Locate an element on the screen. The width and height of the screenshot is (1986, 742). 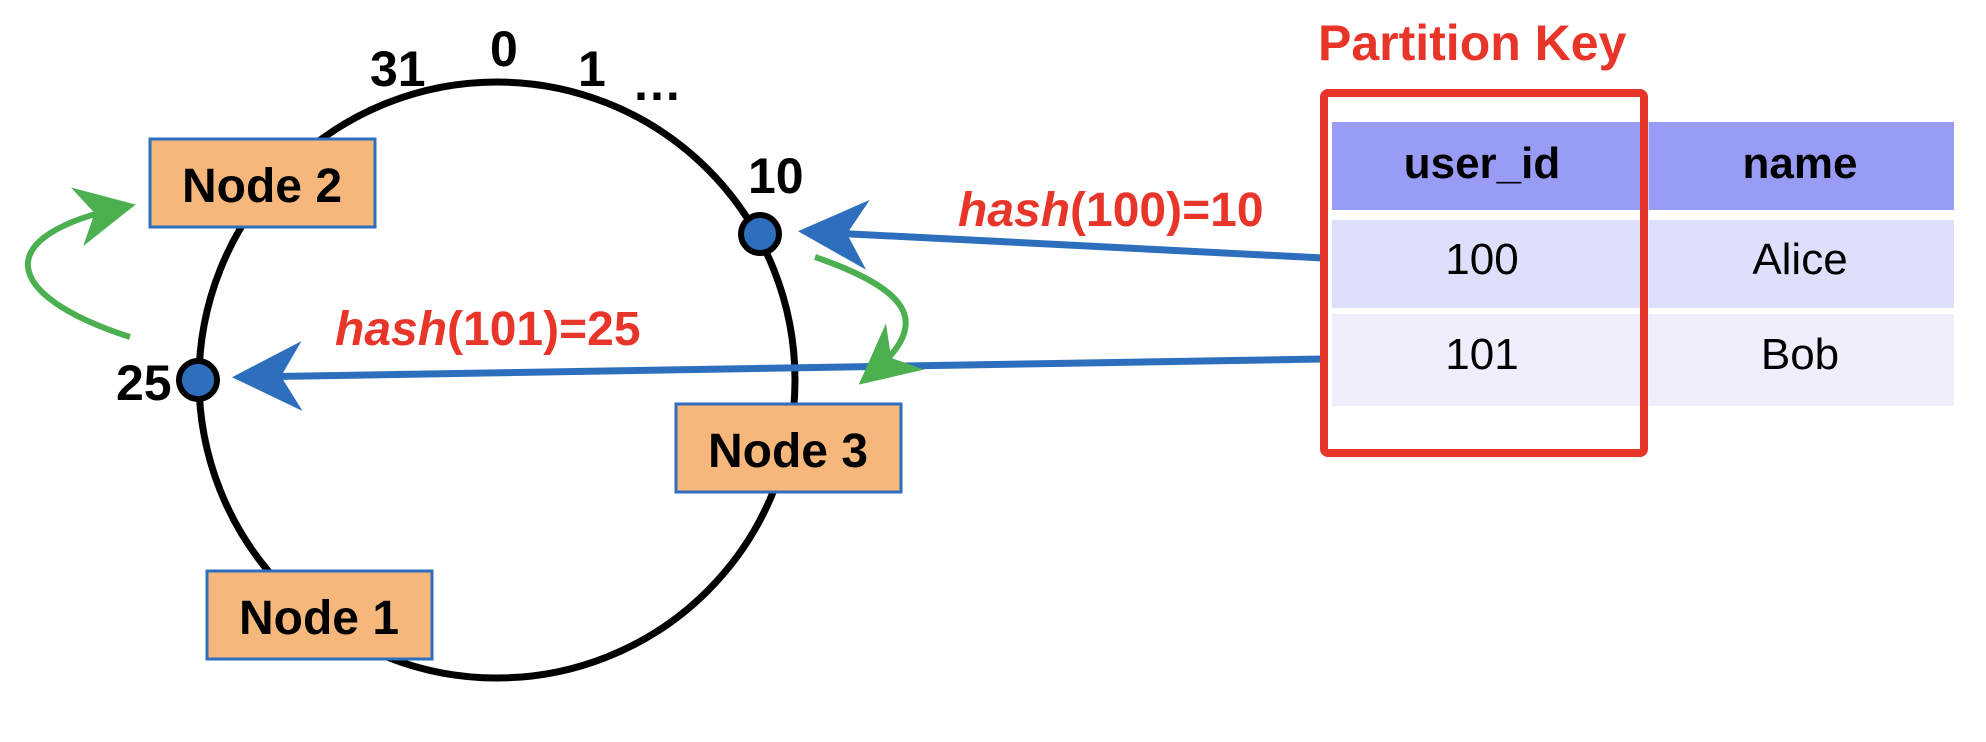
node-3: Node 3 is located at coordinates (788, 448).